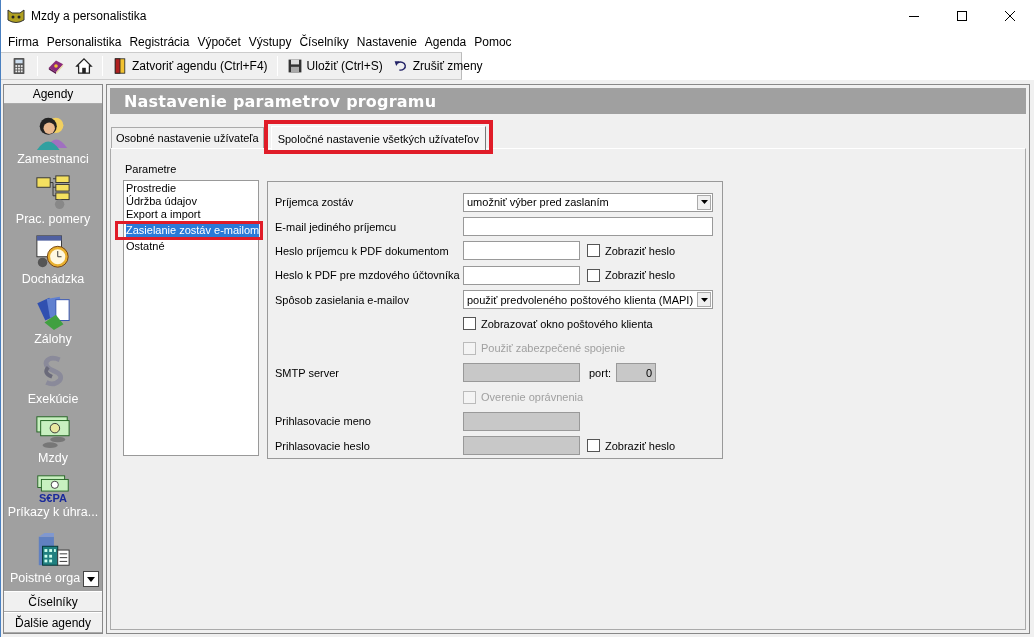 This screenshot has width=1034, height=637. What do you see at coordinates (914, 16) in the screenshot?
I see `minimize-icon` at bounding box center [914, 16].